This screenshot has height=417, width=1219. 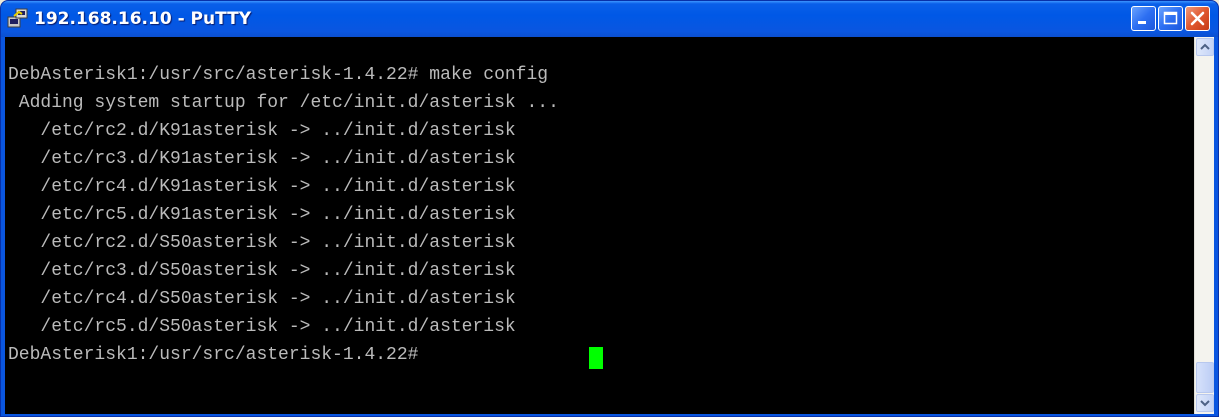 I want to click on scroll-up-arrow-icon, so click(x=1205, y=46).